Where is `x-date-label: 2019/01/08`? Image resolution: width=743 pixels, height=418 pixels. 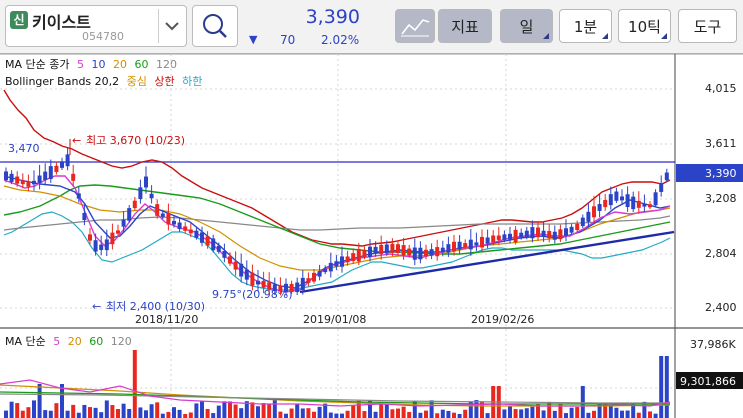
x-date-label: 2019/01/08 is located at coordinates (334, 319).